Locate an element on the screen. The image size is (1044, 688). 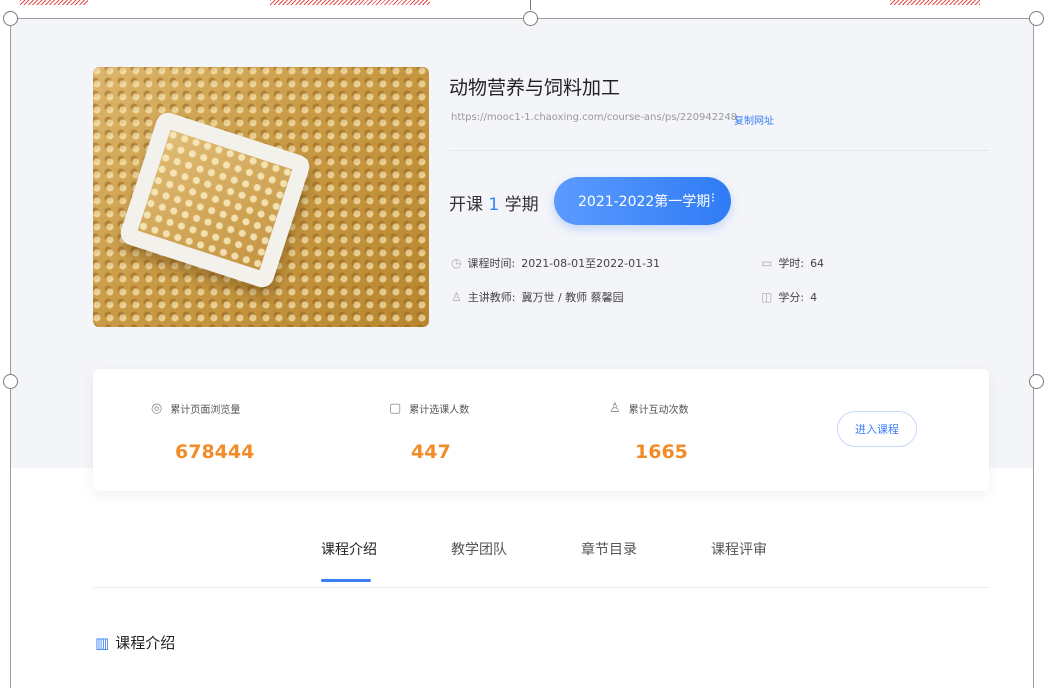
course-credit-value: 4 is located at coordinates (814, 297).